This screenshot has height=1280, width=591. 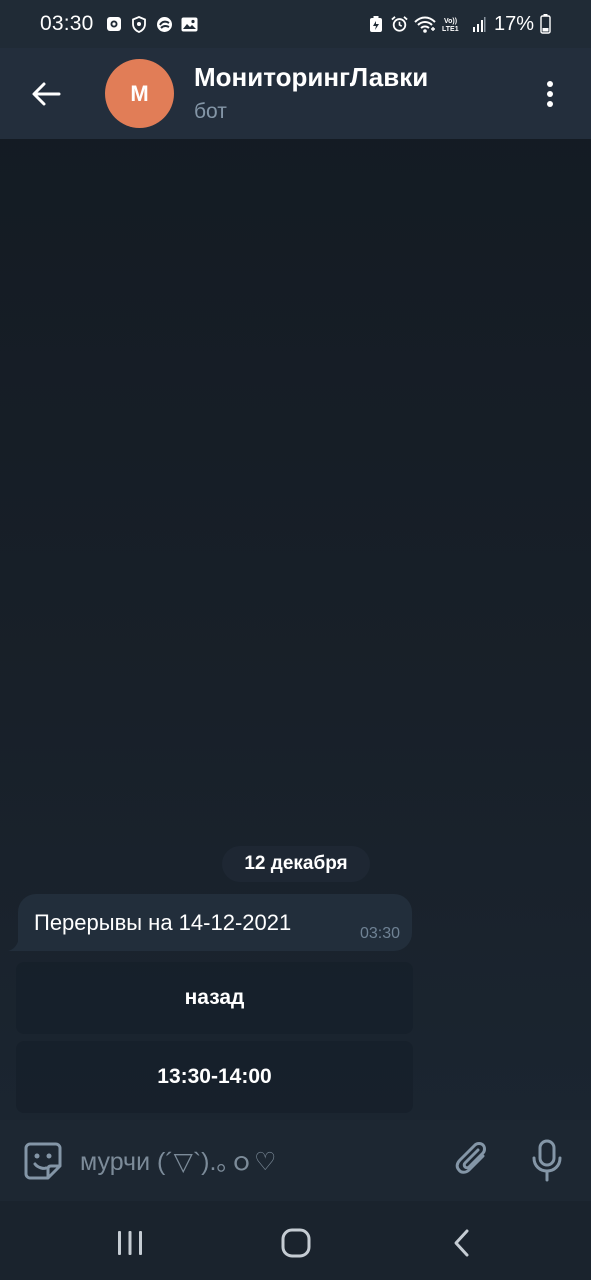 What do you see at coordinates (399, 24) in the screenshot?
I see `alarm-icon` at bounding box center [399, 24].